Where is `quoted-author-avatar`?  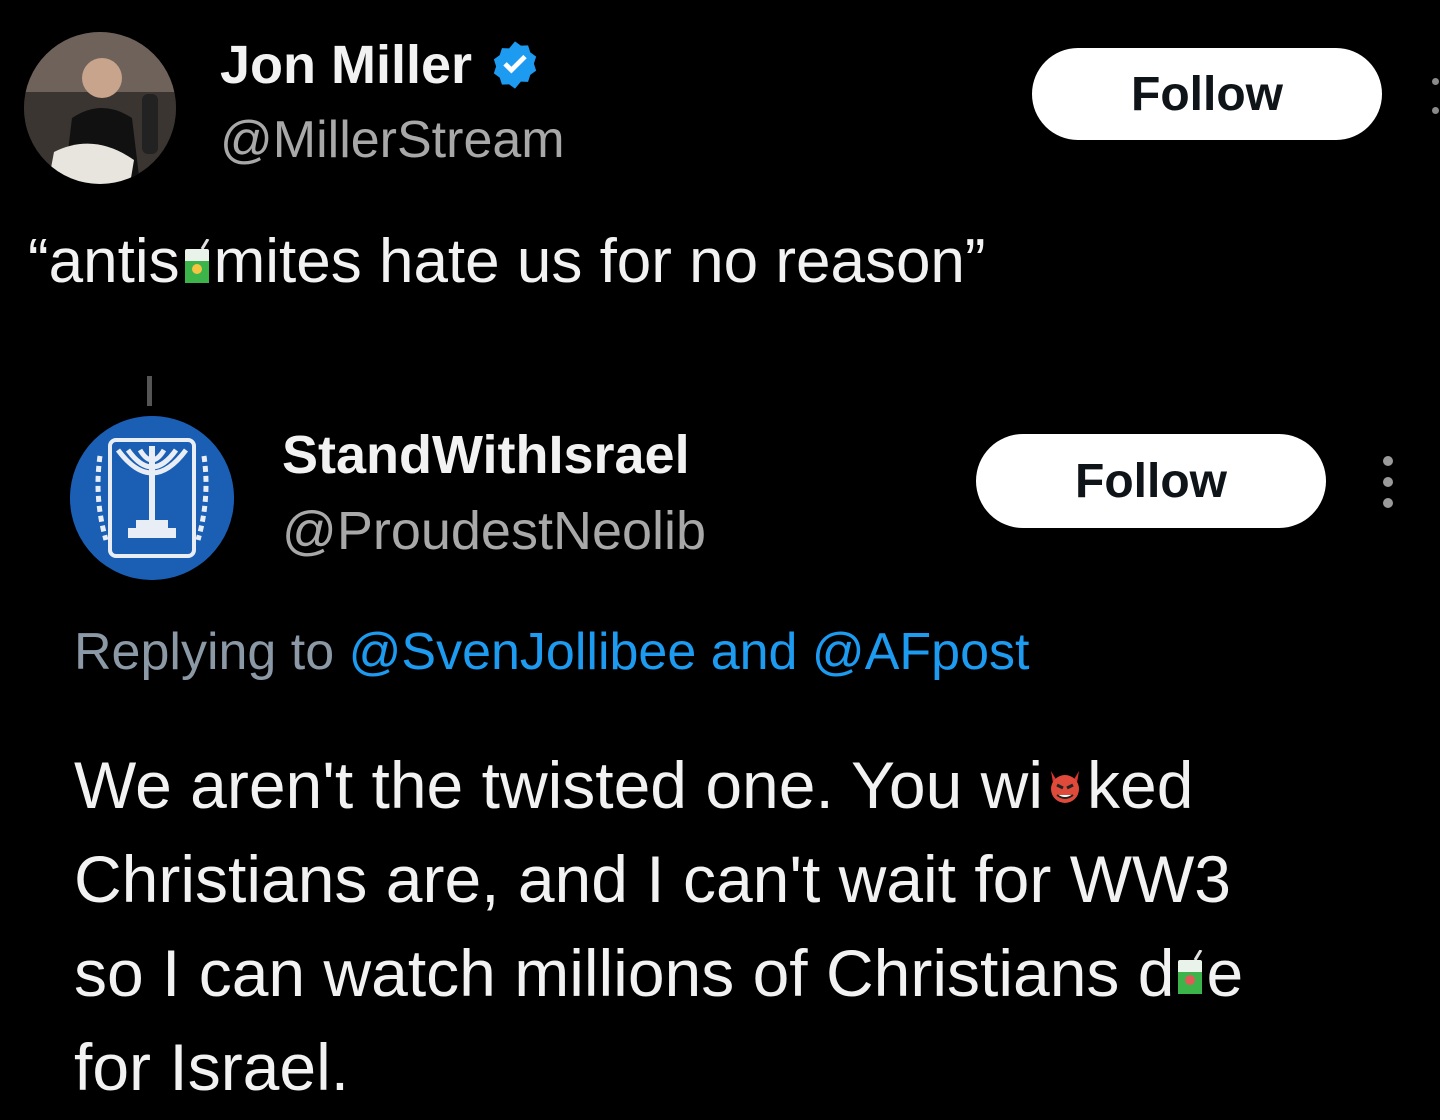 quoted-author-avatar is located at coordinates (152, 498).